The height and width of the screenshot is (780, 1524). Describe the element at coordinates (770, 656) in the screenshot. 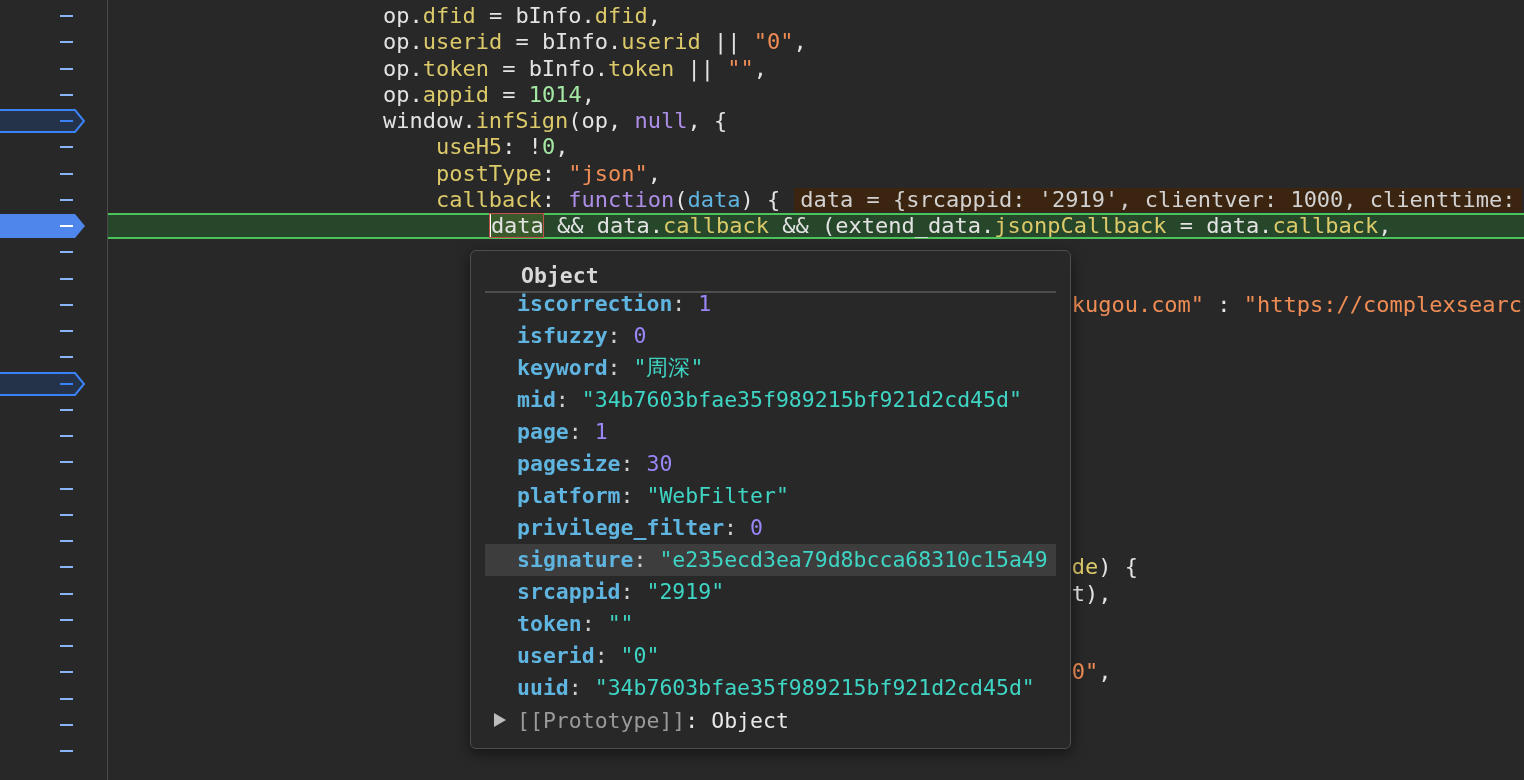

I see `property-row: userid: "0"` at that location.